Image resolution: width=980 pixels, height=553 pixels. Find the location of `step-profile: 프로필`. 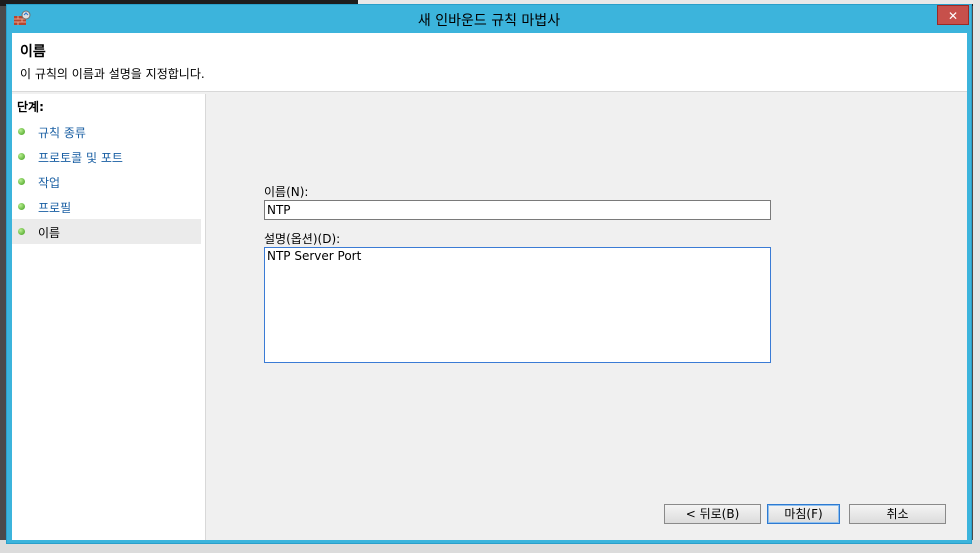

step-profile: 프로필 is located at coordinates (106, 206).